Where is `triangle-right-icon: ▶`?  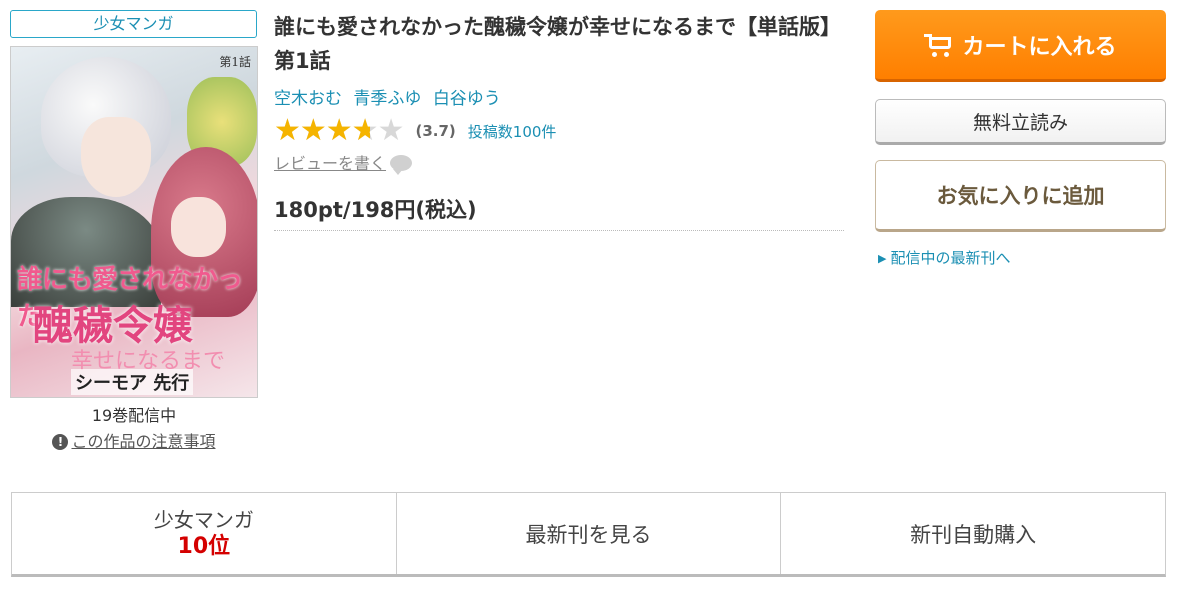 triangle-right-icon: ▶ is located at coordinates (882, 258).